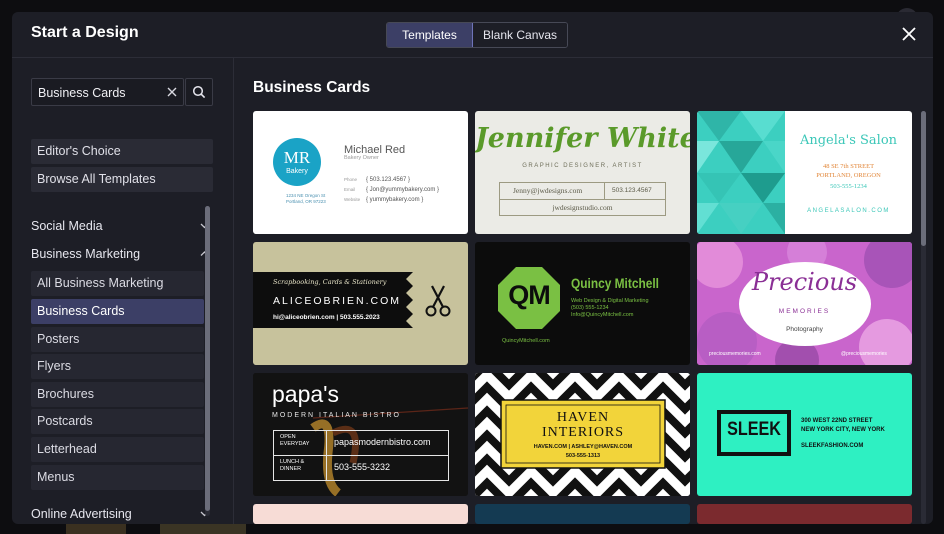 This screenshot has height=534, width=944. Describe the element at coordinates (602, 315) in the screenshot. I see `qm-email: Info@QuincyMitchell.com` at that location.